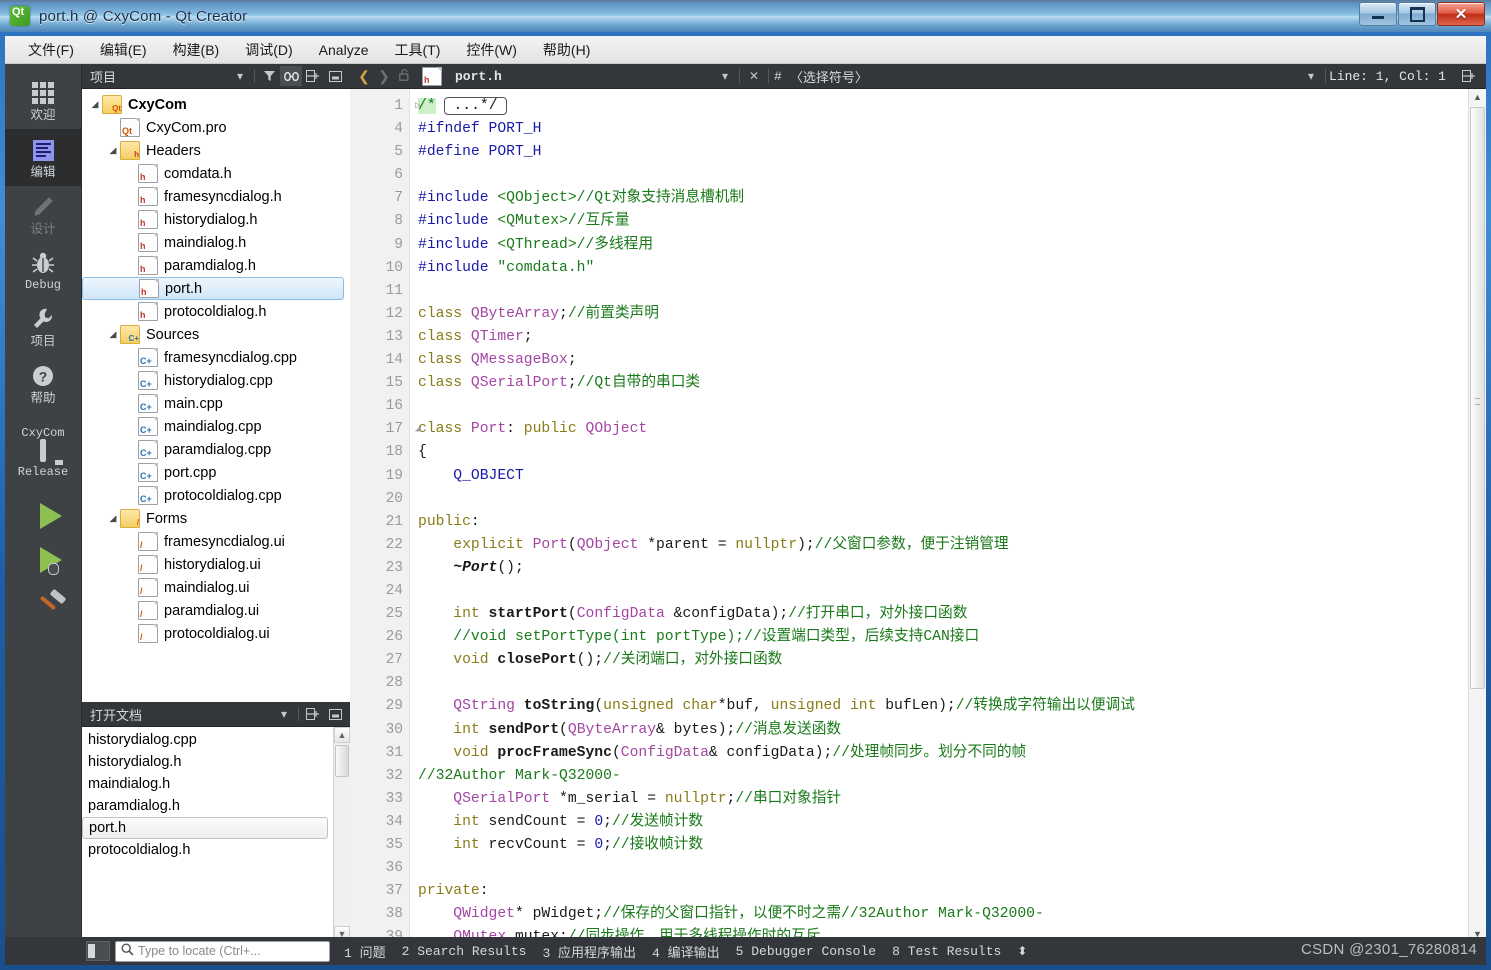  Describe the element at coordinates (943, 245) in the screenshot. I see `code-line: #include <QThread>//多线程用` at that location.